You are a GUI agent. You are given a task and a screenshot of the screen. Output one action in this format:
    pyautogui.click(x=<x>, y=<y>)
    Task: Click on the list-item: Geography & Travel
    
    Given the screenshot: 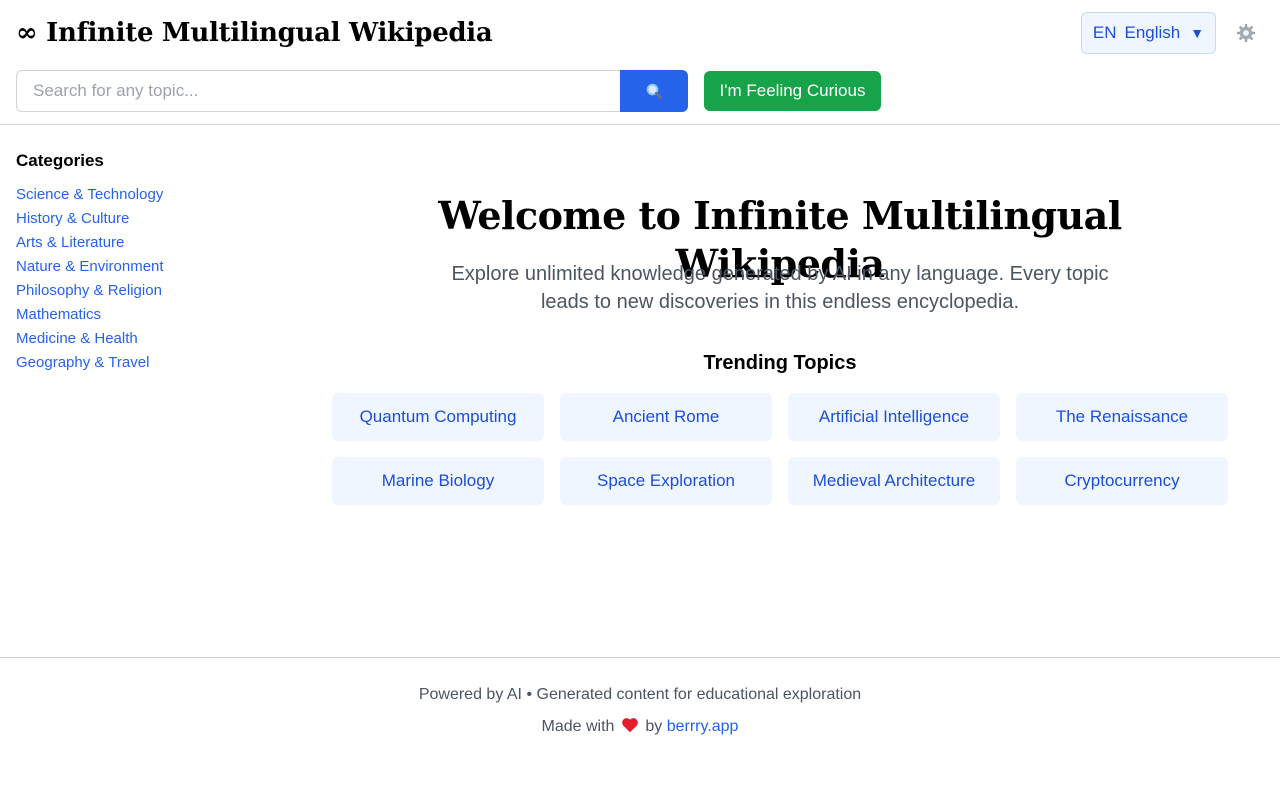 What is the action you would take?
    pyautogui.click(x=90, y=364)
    